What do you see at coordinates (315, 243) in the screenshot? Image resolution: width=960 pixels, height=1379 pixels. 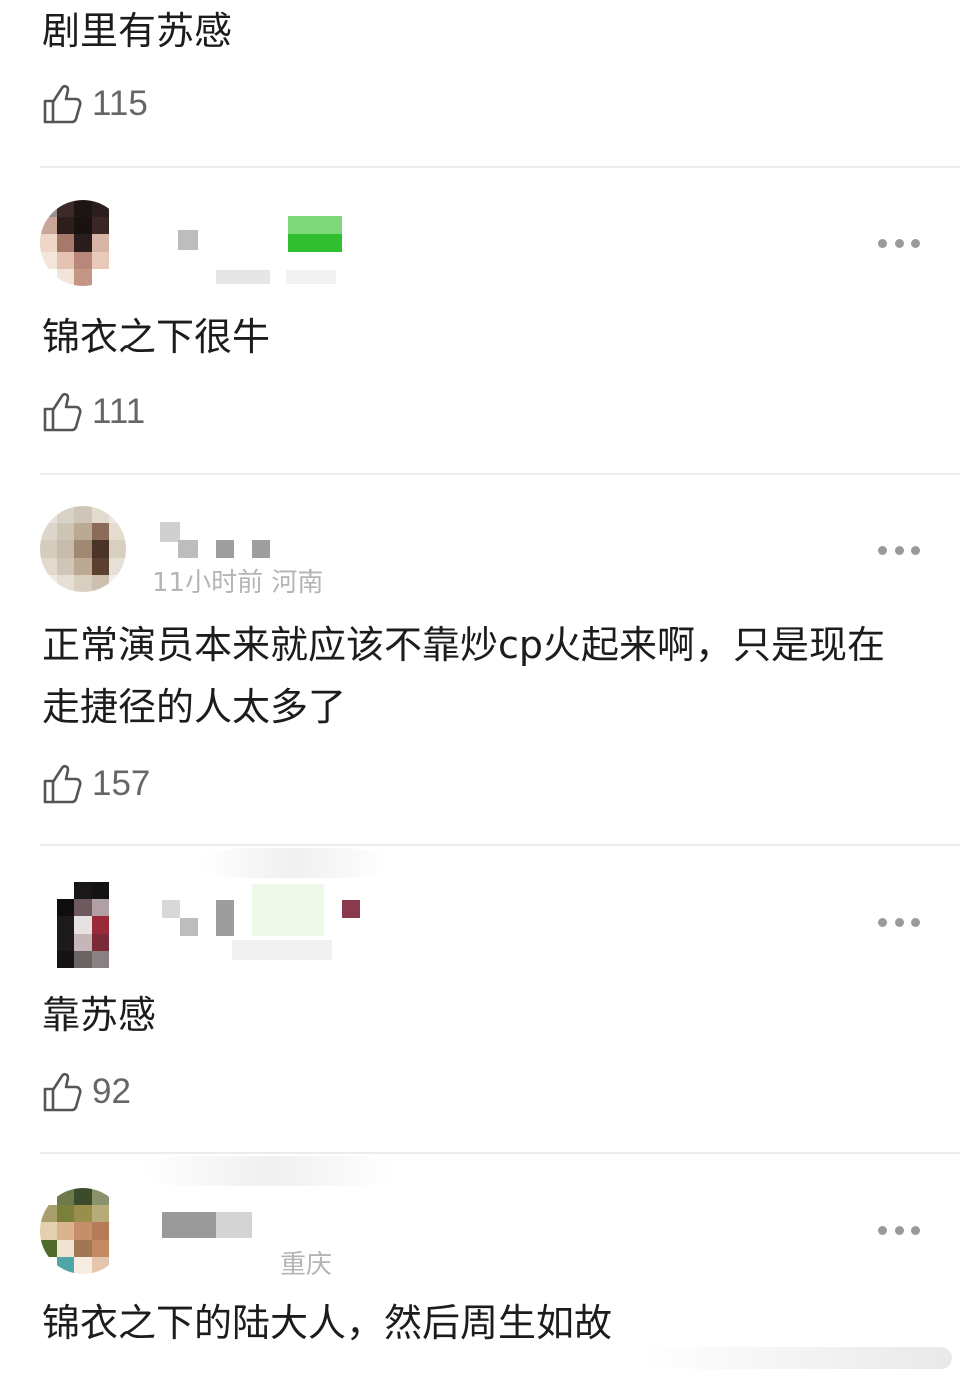 I see `member-badge-bottom` at bounding box center [315, 243].